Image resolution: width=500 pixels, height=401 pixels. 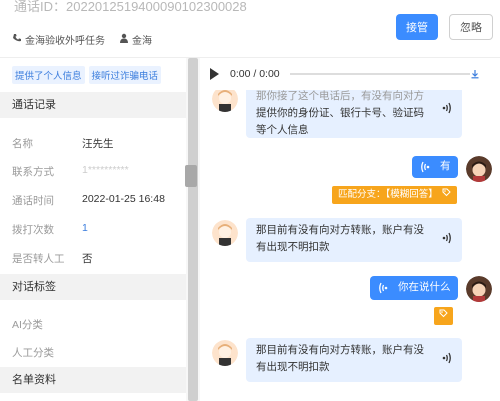 What do you see at coordinates (193, 229) in the screenshot?
I see `scrollbar-thumb` at bounding box center [193, 229].